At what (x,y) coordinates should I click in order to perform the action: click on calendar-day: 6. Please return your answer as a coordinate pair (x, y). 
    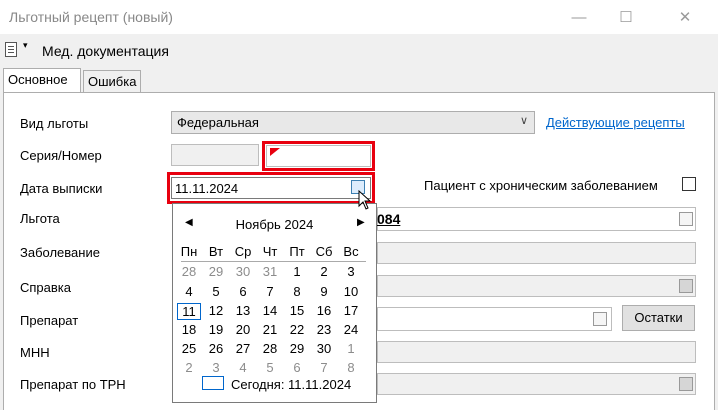
    Looking at the image, I should click on (243, 291).